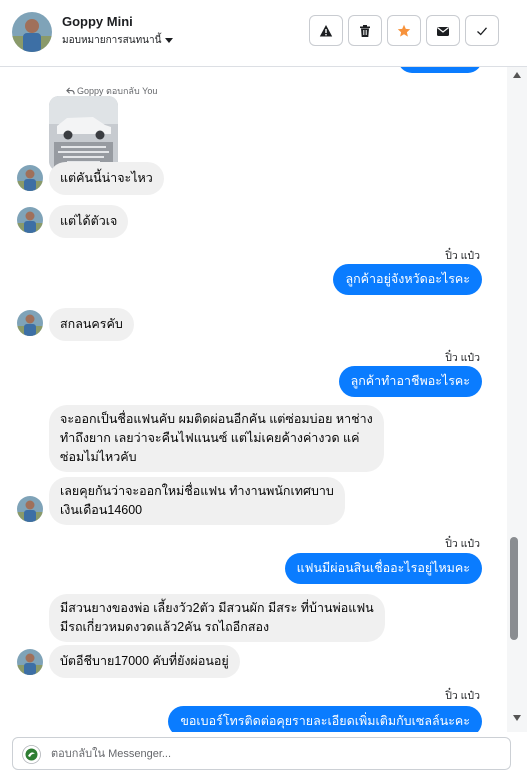  I want to click on caret-down-icon, so click(169, 40).